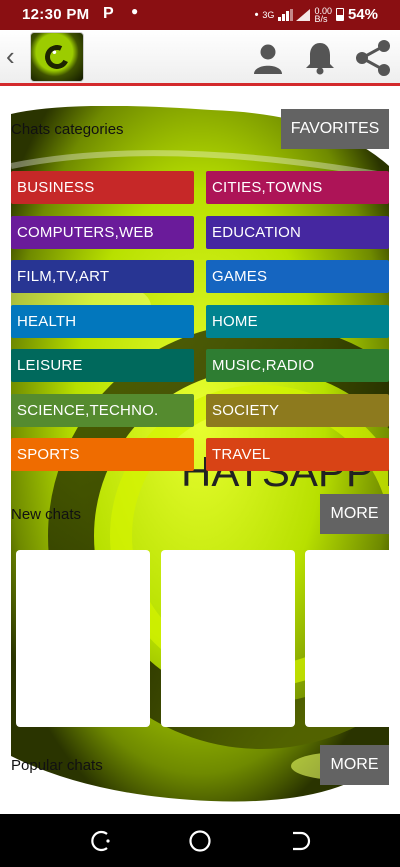 This screenshot has height=867, width=400. What do you see at coordinates (102, 454) in the screenshot?
I see `category-button: SPORTS` at bounding box center [102, 454].